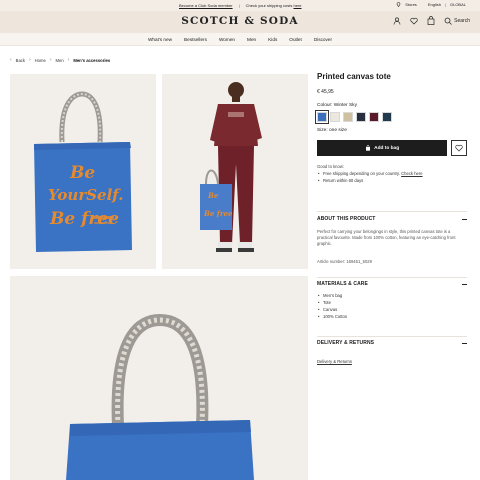 The image size is (480, 480). Describe the element at coordinates (414, 21) in the screenshot. I see `wishlist-icon` at that location.